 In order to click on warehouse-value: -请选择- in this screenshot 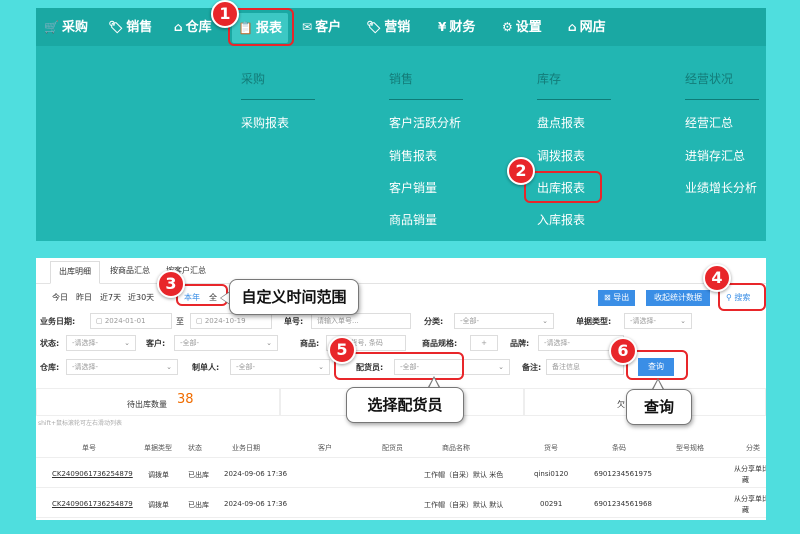, I will do `click(85, 367)`.